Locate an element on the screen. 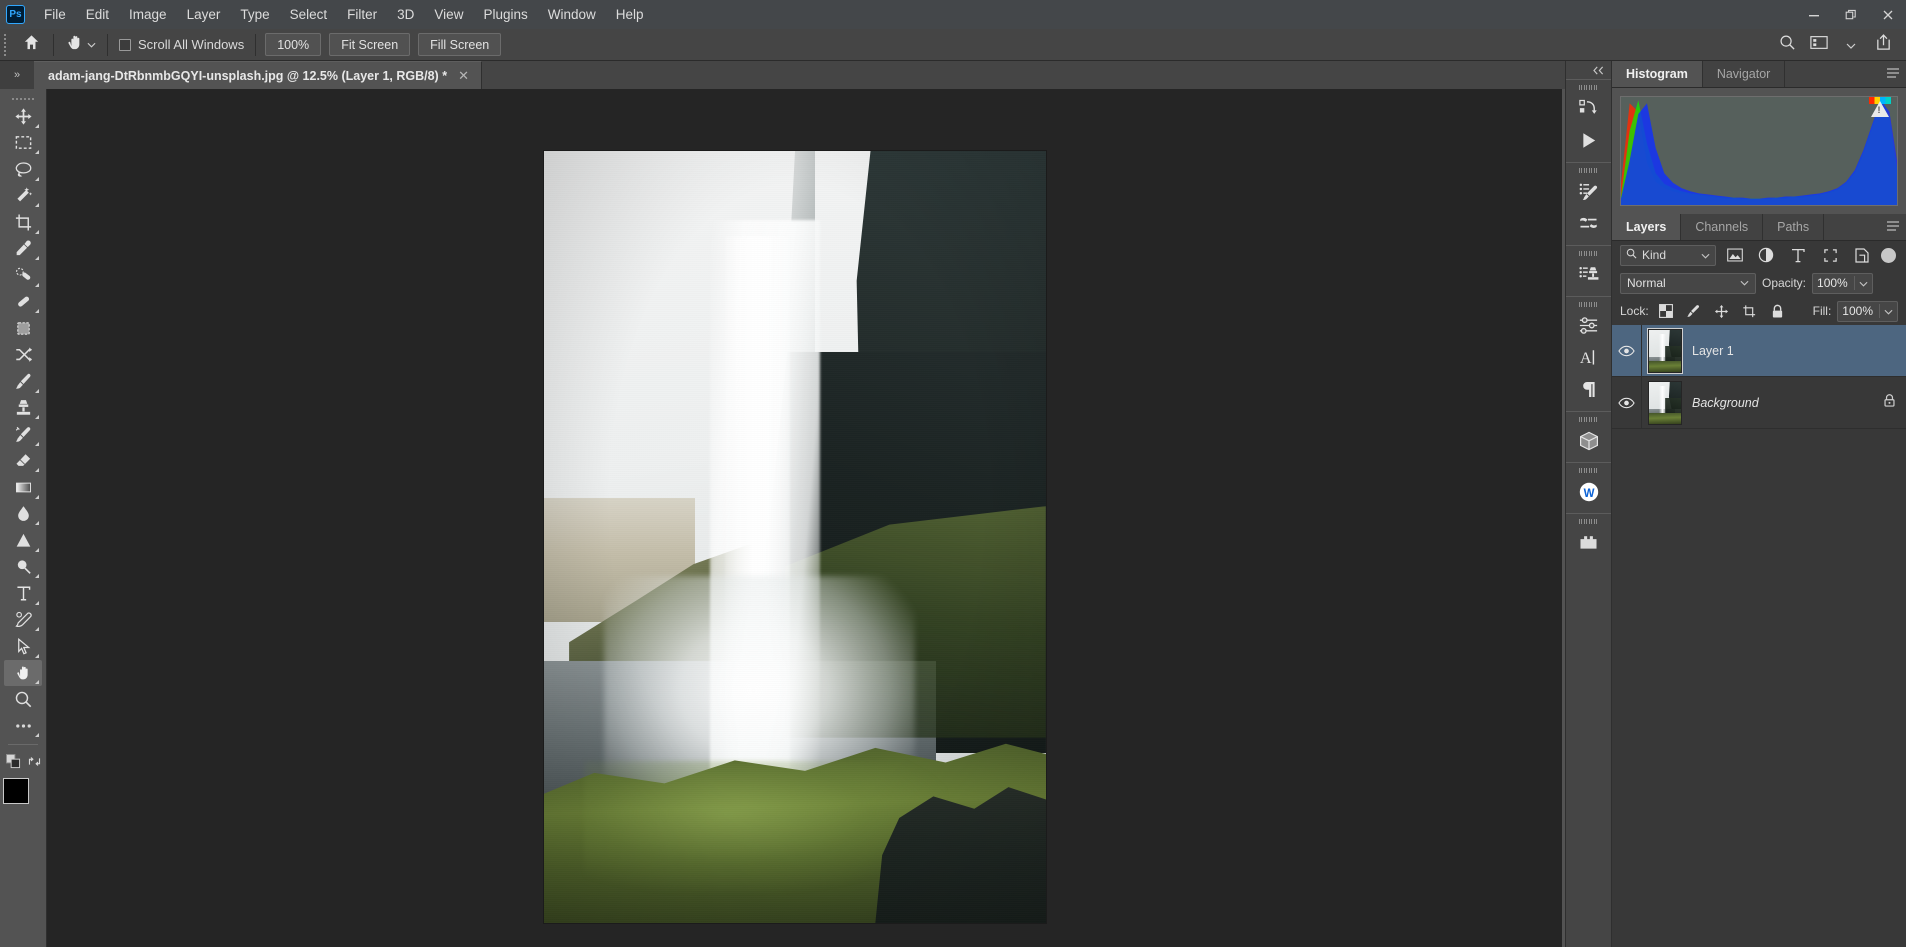 Image resolution: width=1906 pixels, height=947 pixels. path-edit-tool is located at coordinates (23, 620).